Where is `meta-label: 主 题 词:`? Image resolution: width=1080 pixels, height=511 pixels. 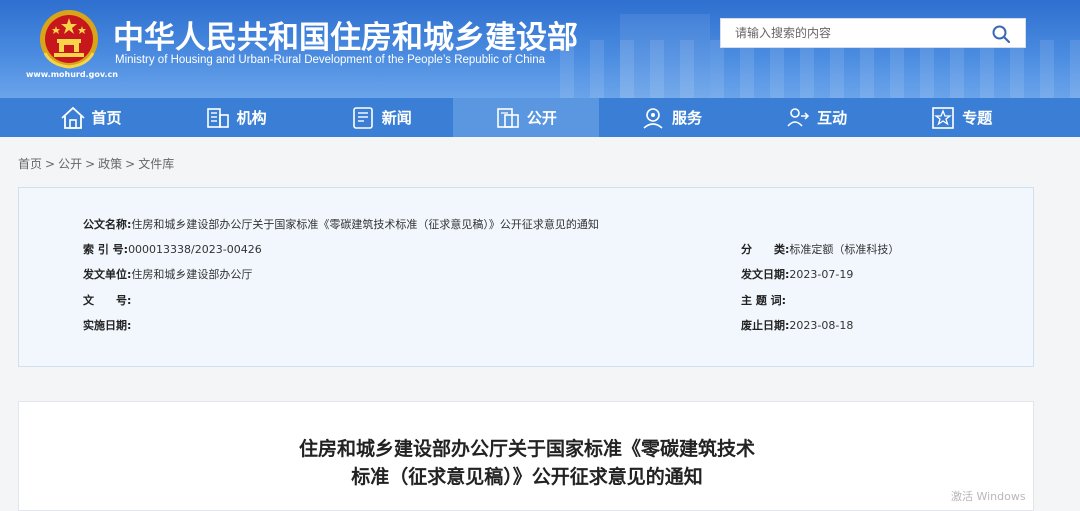 meta-label: 主 题 词: is located at coordinates (764, 300).